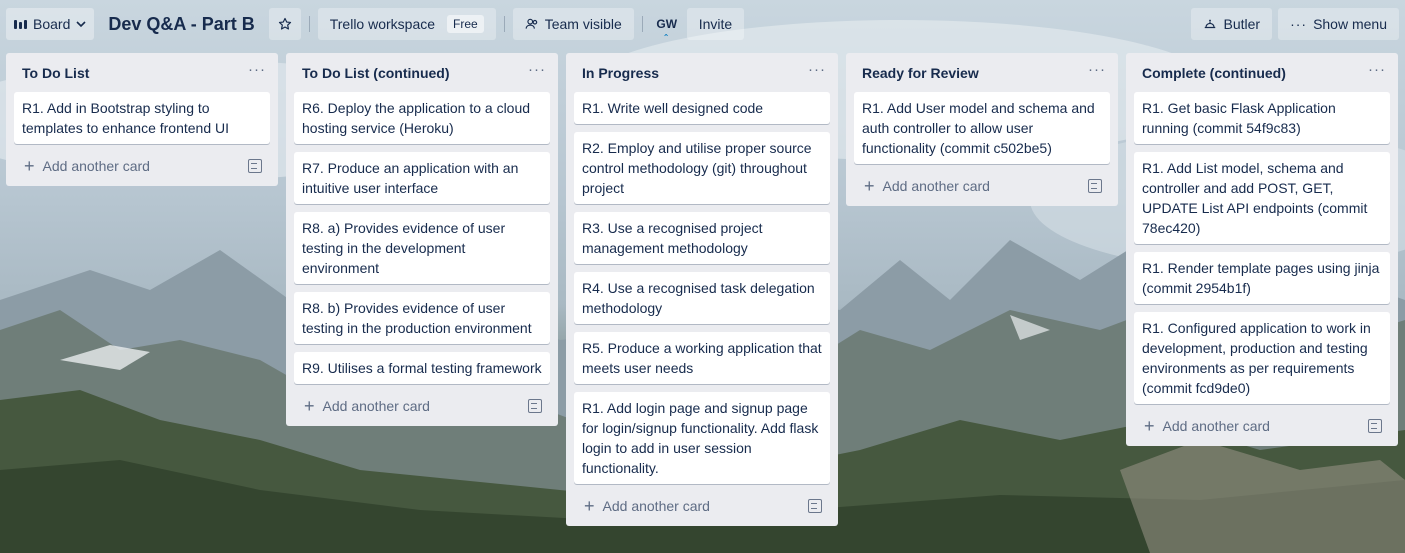  I want to click on visibility-label: Team visible, so click(583, 24).